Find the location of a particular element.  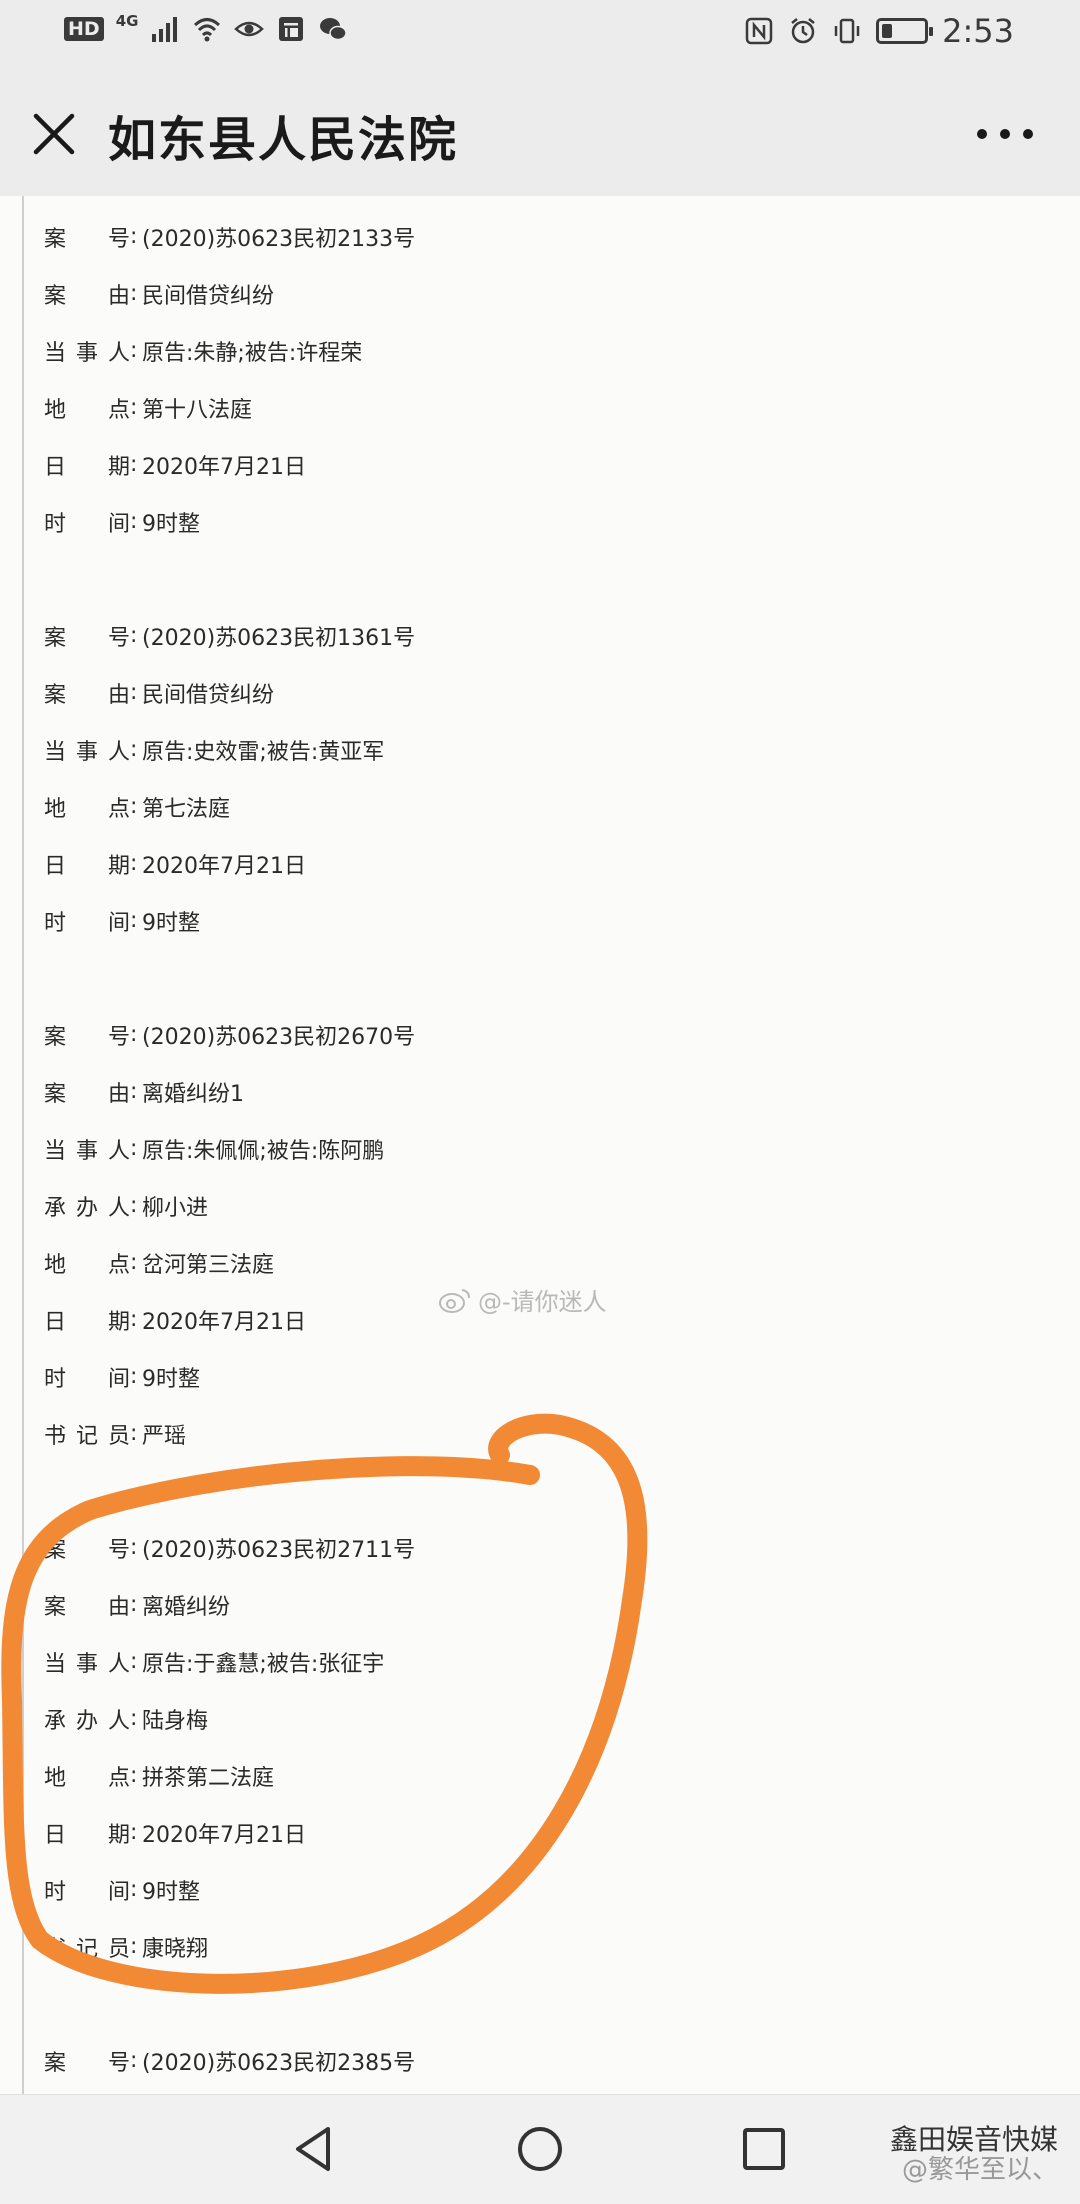

case-field-value: (2020)苏0623民初2133号 is located at coordinates (279, 239).